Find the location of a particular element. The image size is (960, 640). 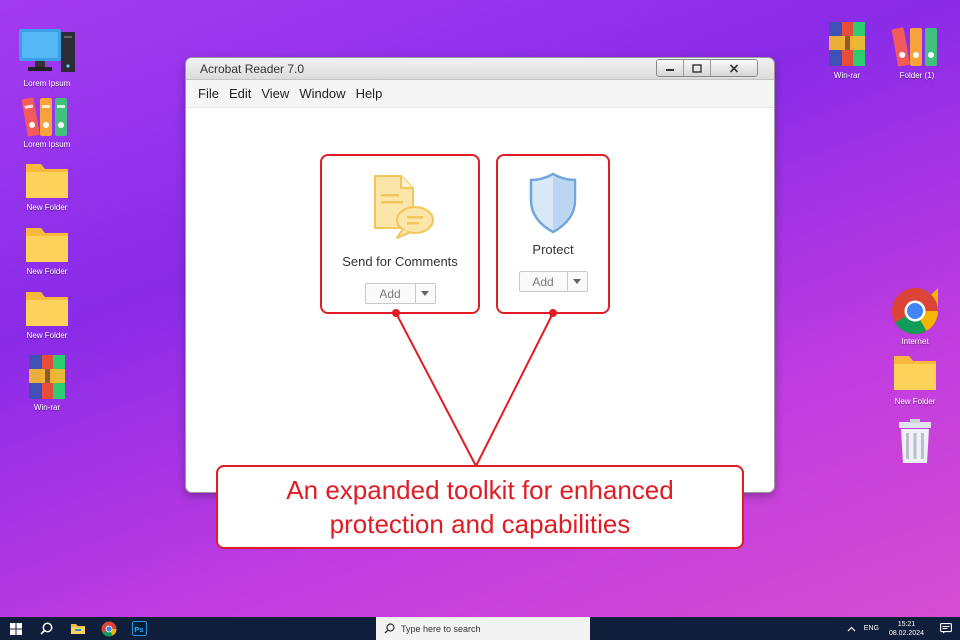

close-icon is located at coordinates (734, 68).